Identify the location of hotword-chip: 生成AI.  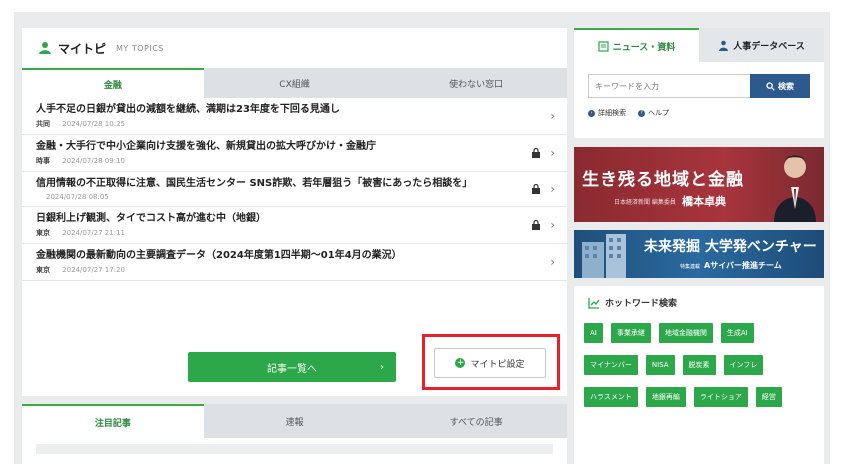
(737, 333).